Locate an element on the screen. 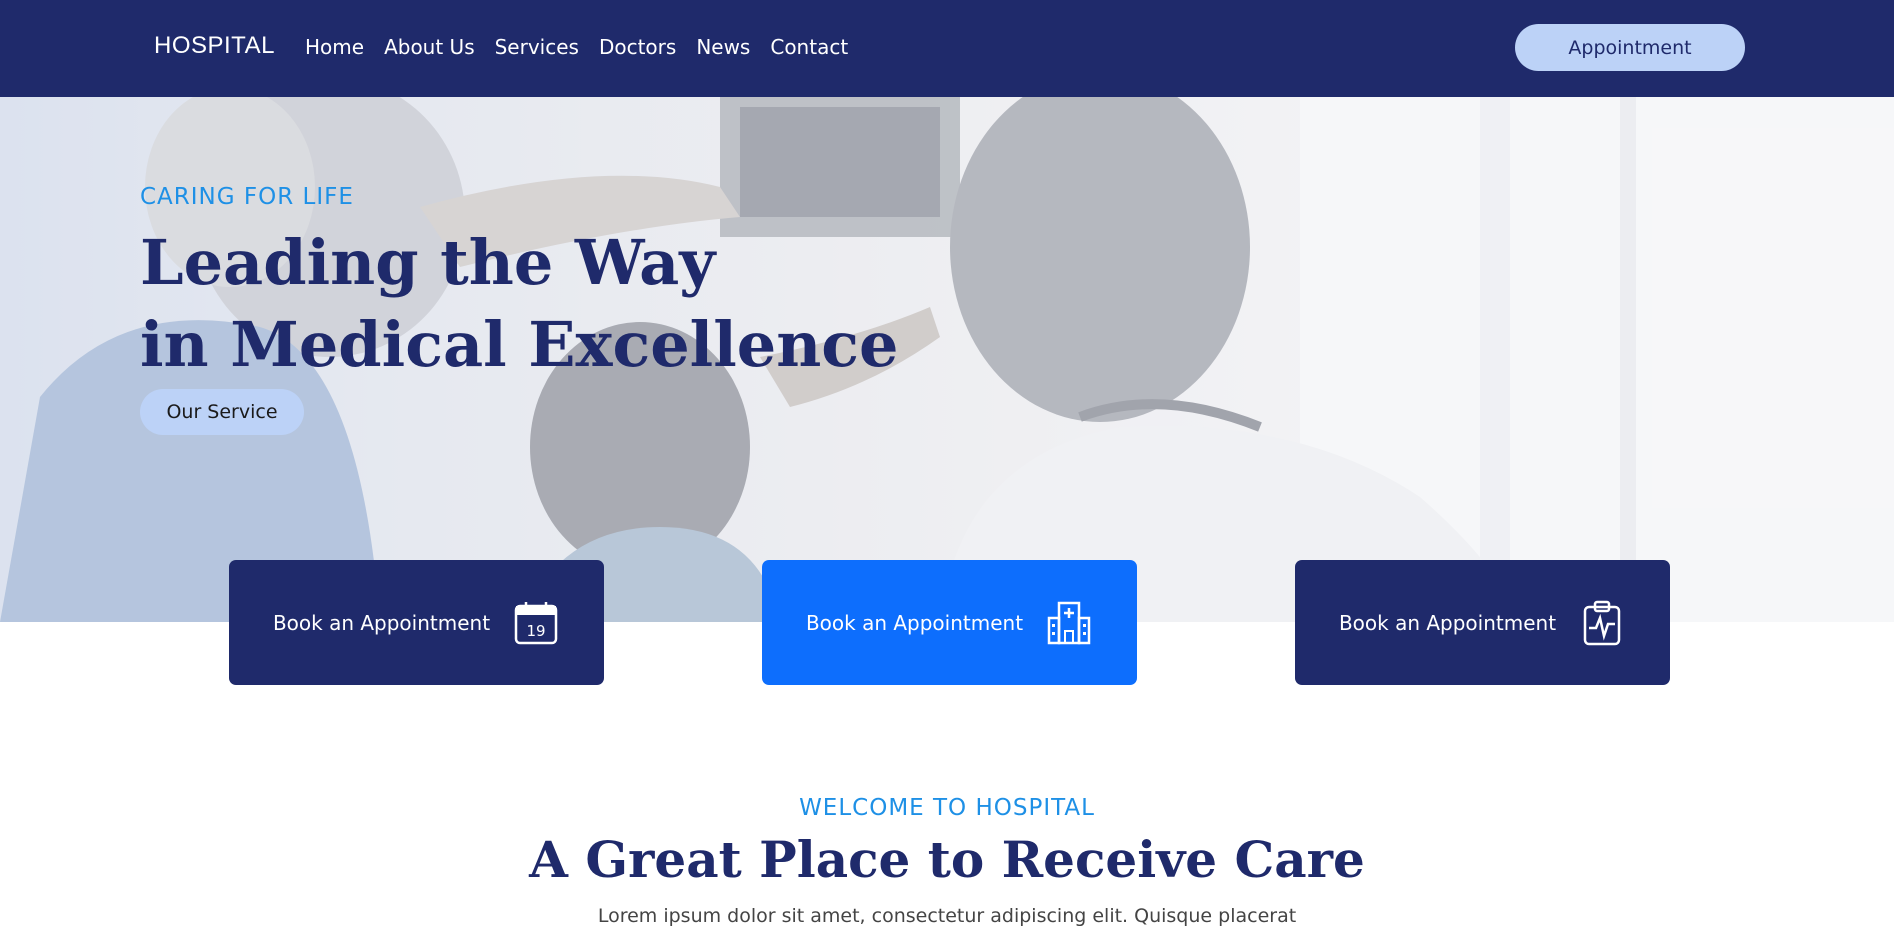 This screenshot has height=927, width=1894. clipboard-pulse-icon is located at coordinates (1602, 623).